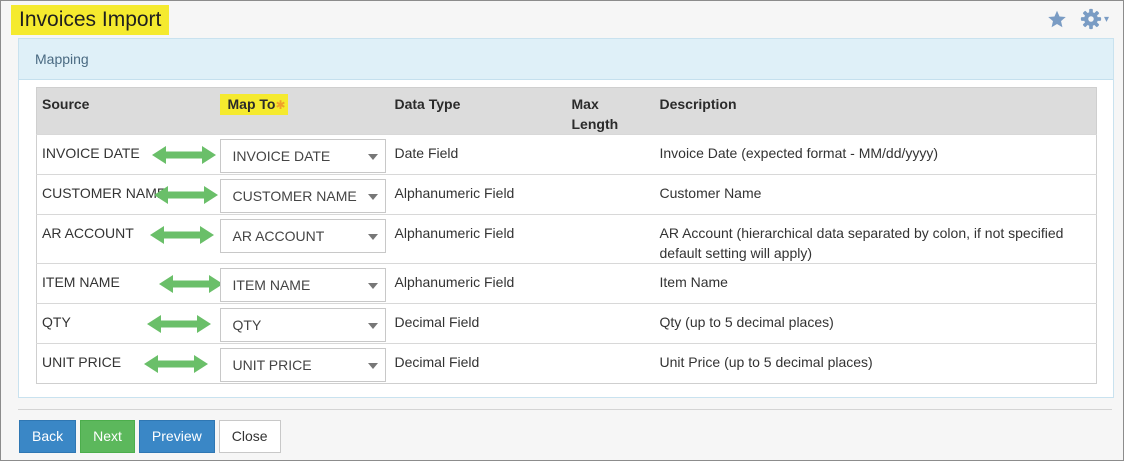 The image size is (1124, 461). Describe the element at coordinates (88, 233) in the screenshot. I see `source-name: AR ACCOUNT` at that location.